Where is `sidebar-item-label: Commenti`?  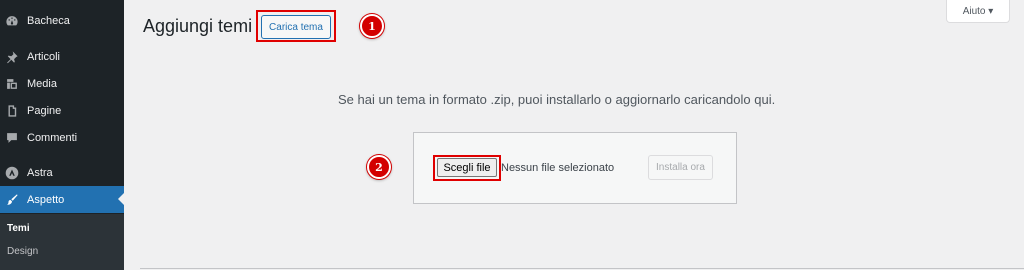 sidebar-item-label: Commenti is located at coordinates (52, 137).